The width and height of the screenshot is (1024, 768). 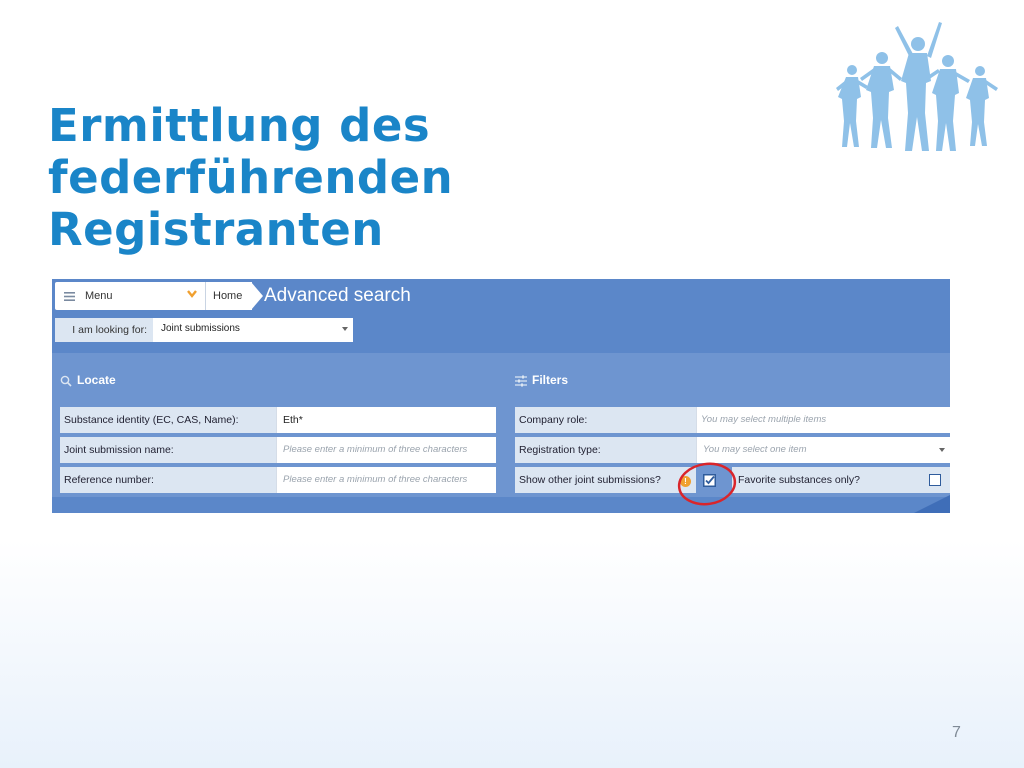 I want to click on favorite-only-box: Favorite substances only?, so click(x=841, y=480).